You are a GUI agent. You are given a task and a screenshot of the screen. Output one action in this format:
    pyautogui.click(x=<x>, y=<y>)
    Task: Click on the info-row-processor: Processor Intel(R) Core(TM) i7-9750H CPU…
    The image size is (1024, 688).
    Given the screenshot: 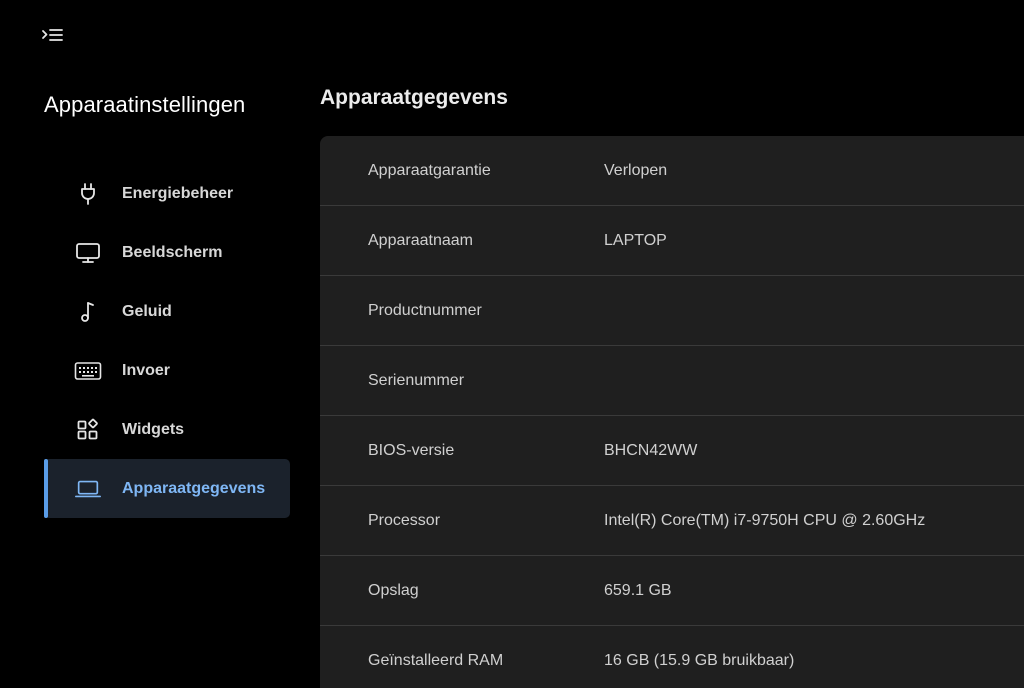 What is the action you would take?
    pyautogui.click(x=672, y=521)
    